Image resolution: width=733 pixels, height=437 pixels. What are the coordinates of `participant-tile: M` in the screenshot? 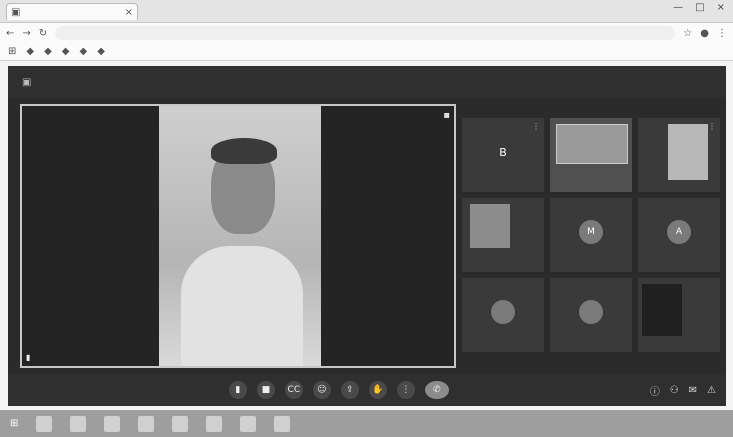 It's located at (591, 235).